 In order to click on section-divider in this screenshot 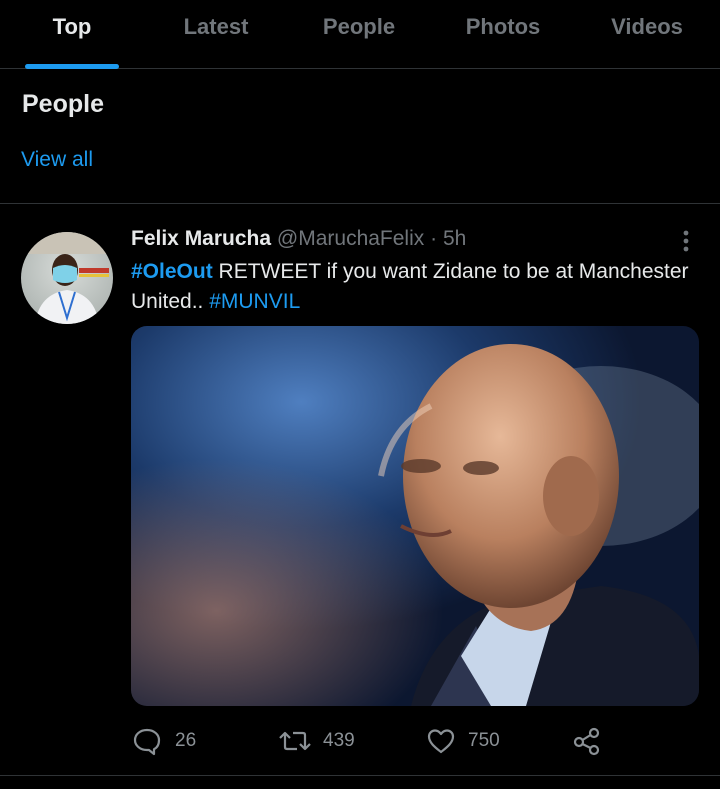, I will do `click(360, 203)`.